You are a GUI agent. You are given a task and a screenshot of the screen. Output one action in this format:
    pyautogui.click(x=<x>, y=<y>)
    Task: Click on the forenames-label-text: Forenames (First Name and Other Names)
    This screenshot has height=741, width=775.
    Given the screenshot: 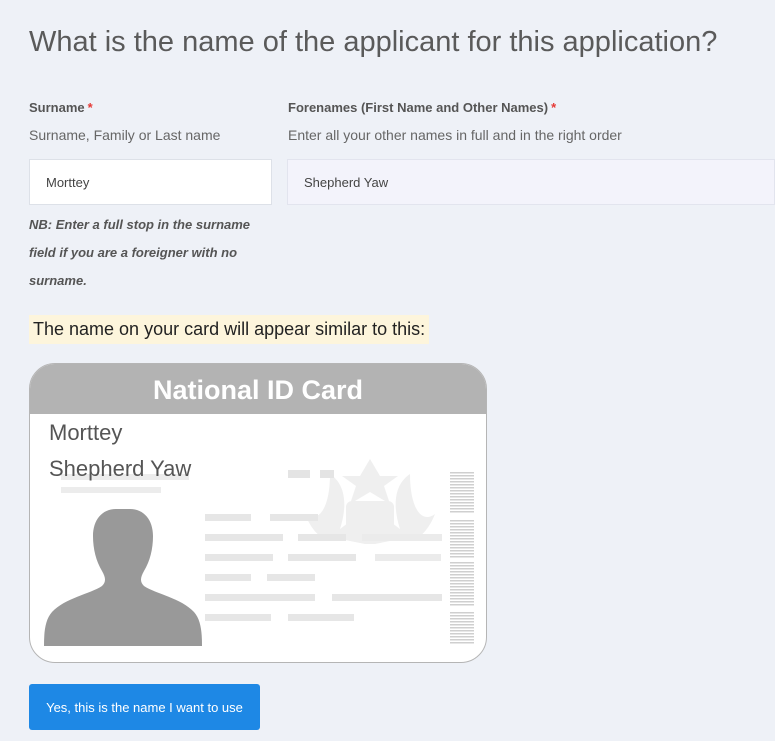 What is the action you would take?
    pyautogui.click(x=418, y=107)
    